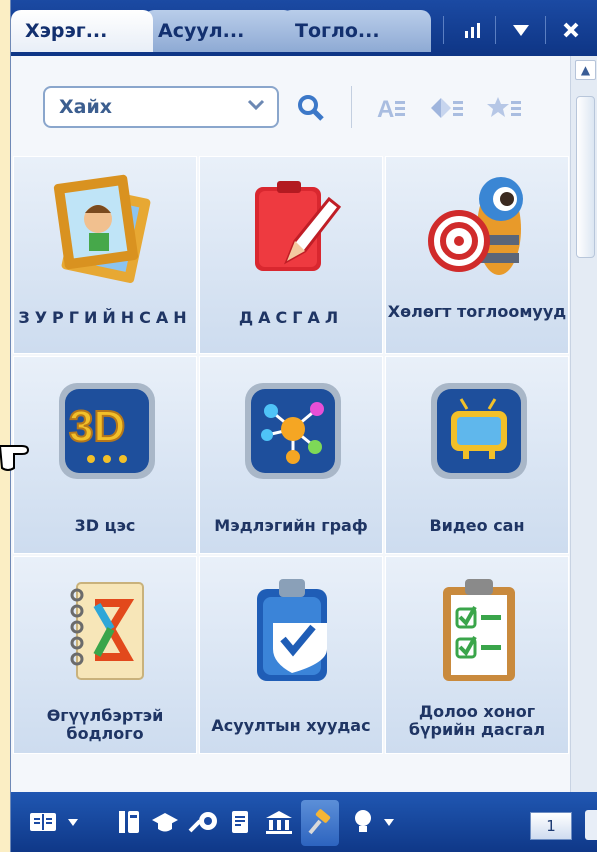 This screenshot has width=597, height=852. I want to click on tool-label: Видео сан, so click(477, 525).